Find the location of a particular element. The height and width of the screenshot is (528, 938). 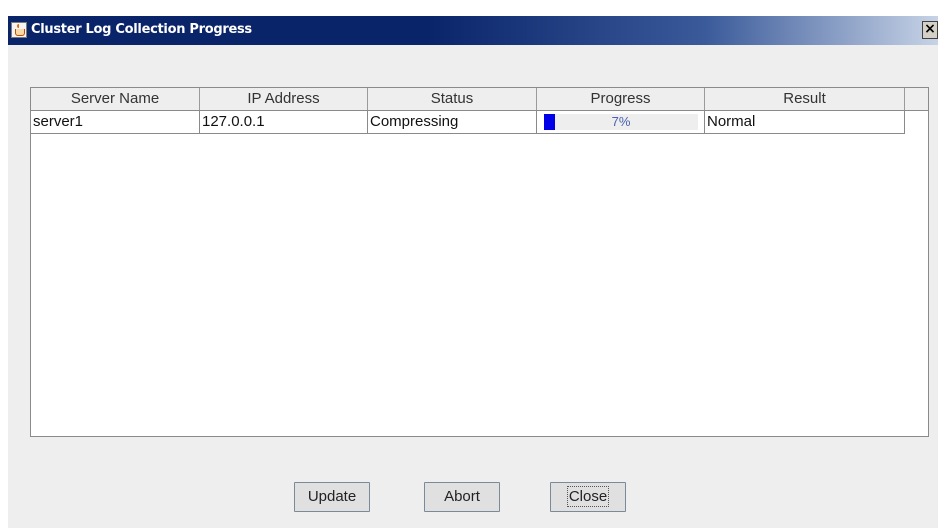

cell-result: Normal is located at coordinates (731, 121).